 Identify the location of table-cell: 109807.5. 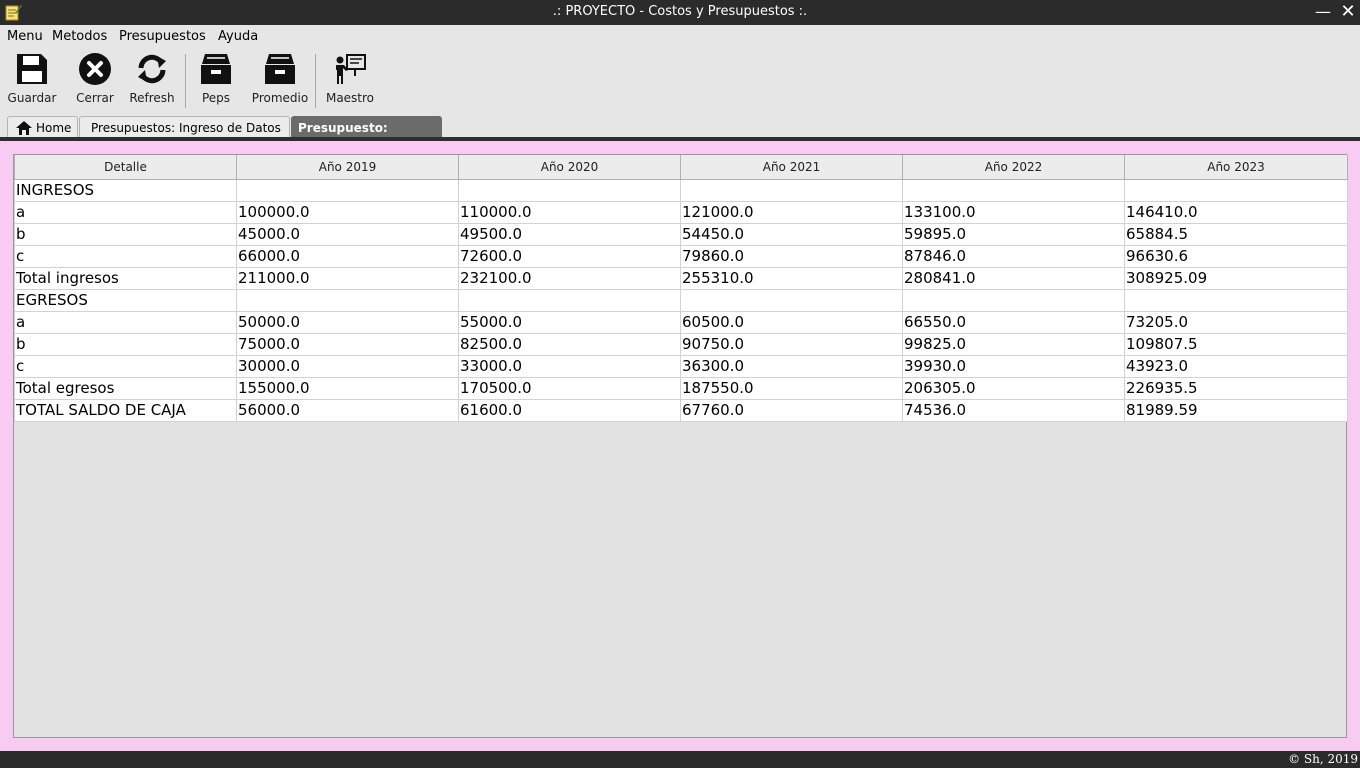
(1236, 344).